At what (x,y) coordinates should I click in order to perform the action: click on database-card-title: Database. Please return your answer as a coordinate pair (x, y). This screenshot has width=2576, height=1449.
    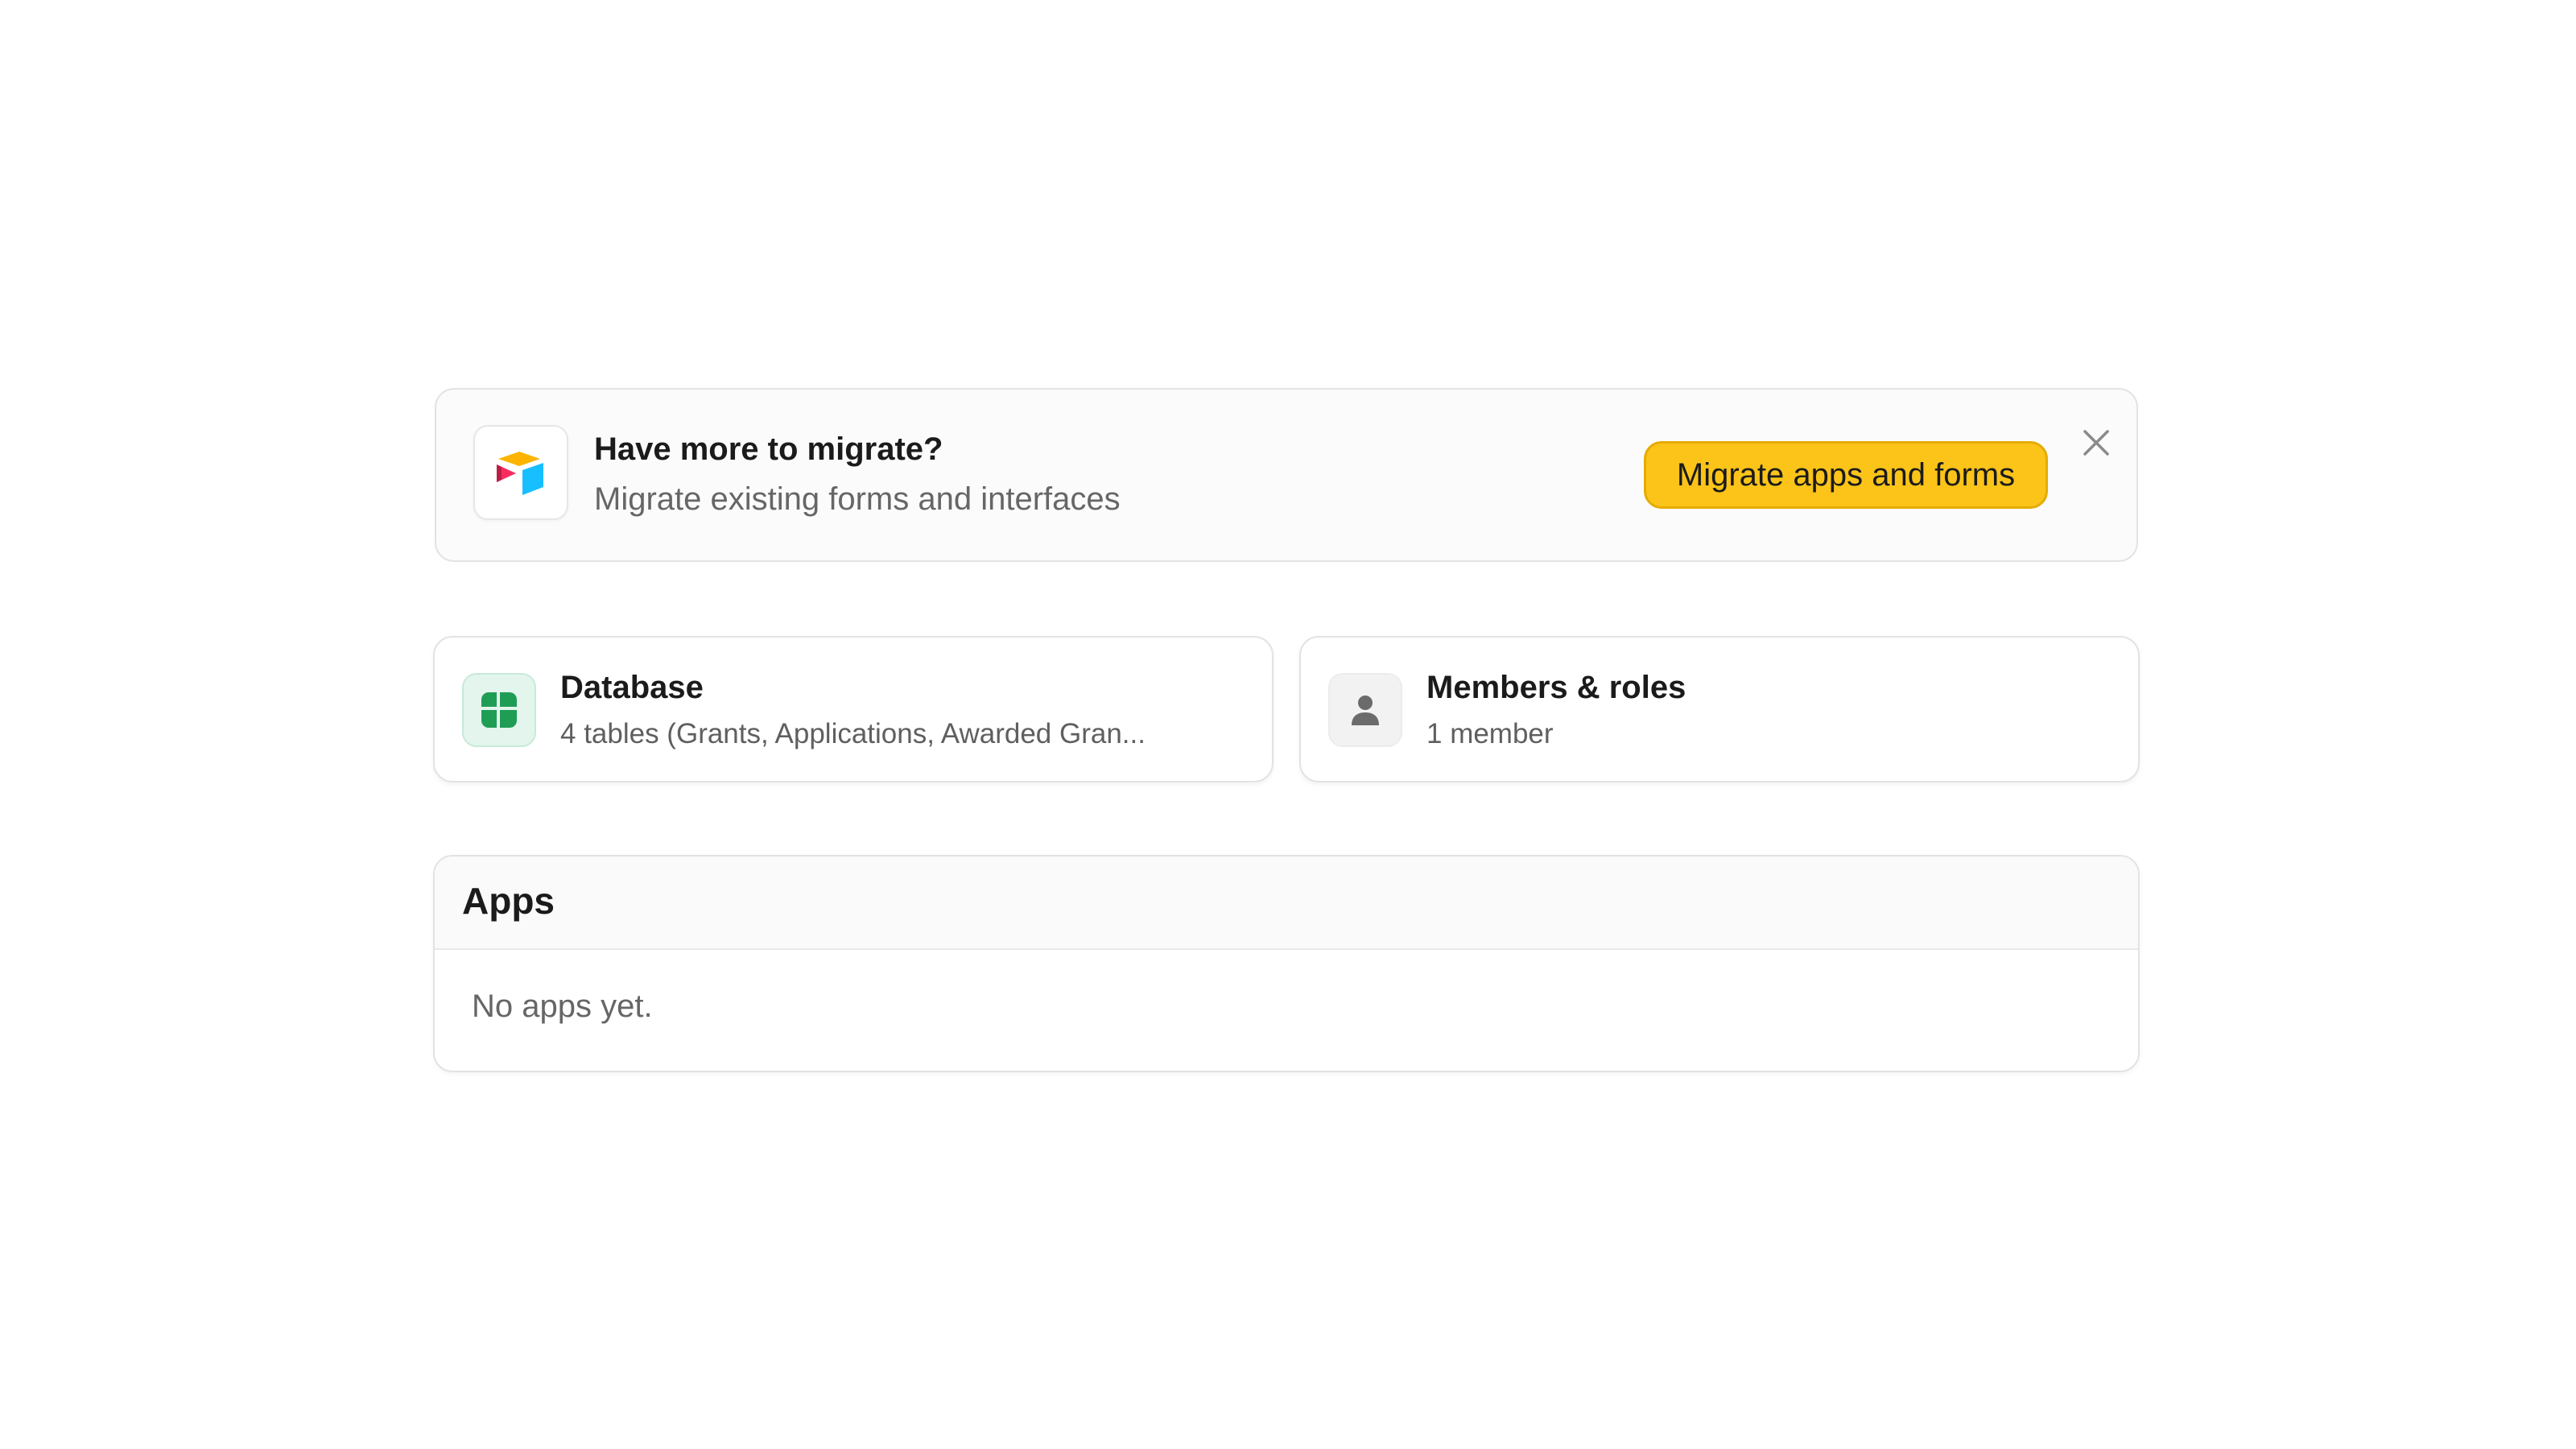
    Looking at the image, I should click on (632, 687).